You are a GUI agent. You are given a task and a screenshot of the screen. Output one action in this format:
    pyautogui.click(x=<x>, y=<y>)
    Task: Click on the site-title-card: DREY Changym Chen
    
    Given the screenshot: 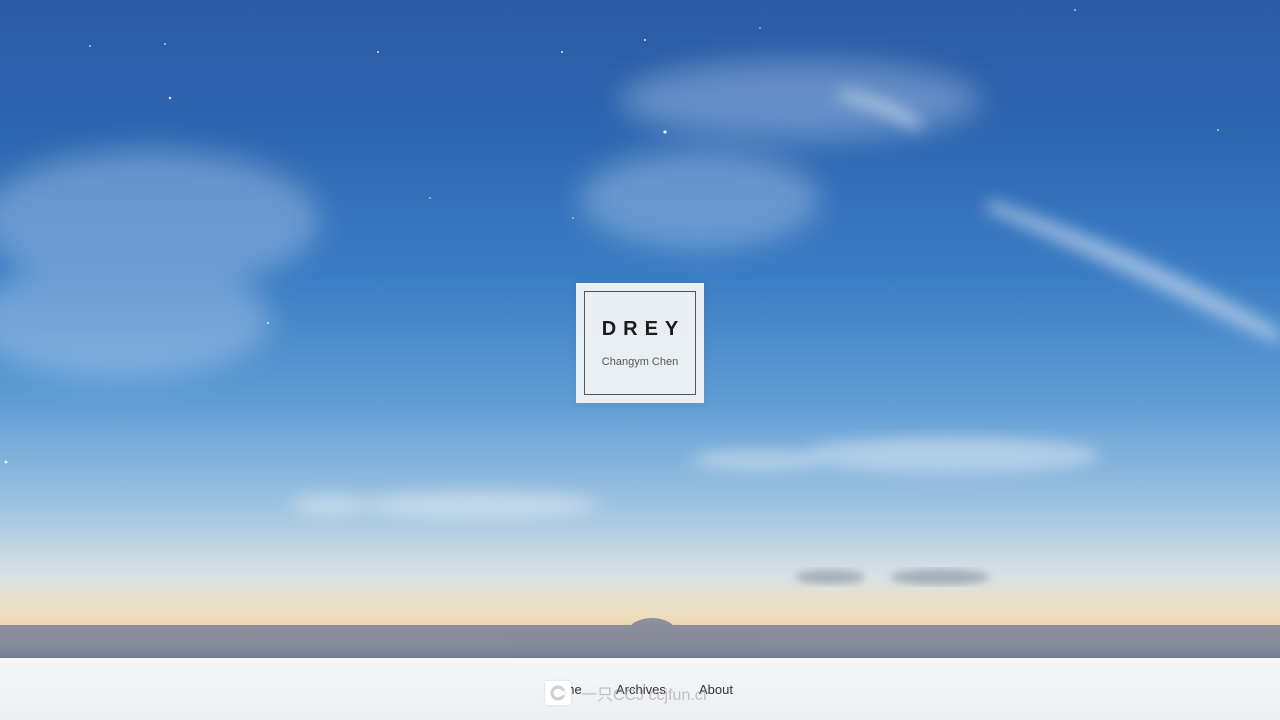 What is the action you would take?
    pyautogui.click(x=640, y=343)
    